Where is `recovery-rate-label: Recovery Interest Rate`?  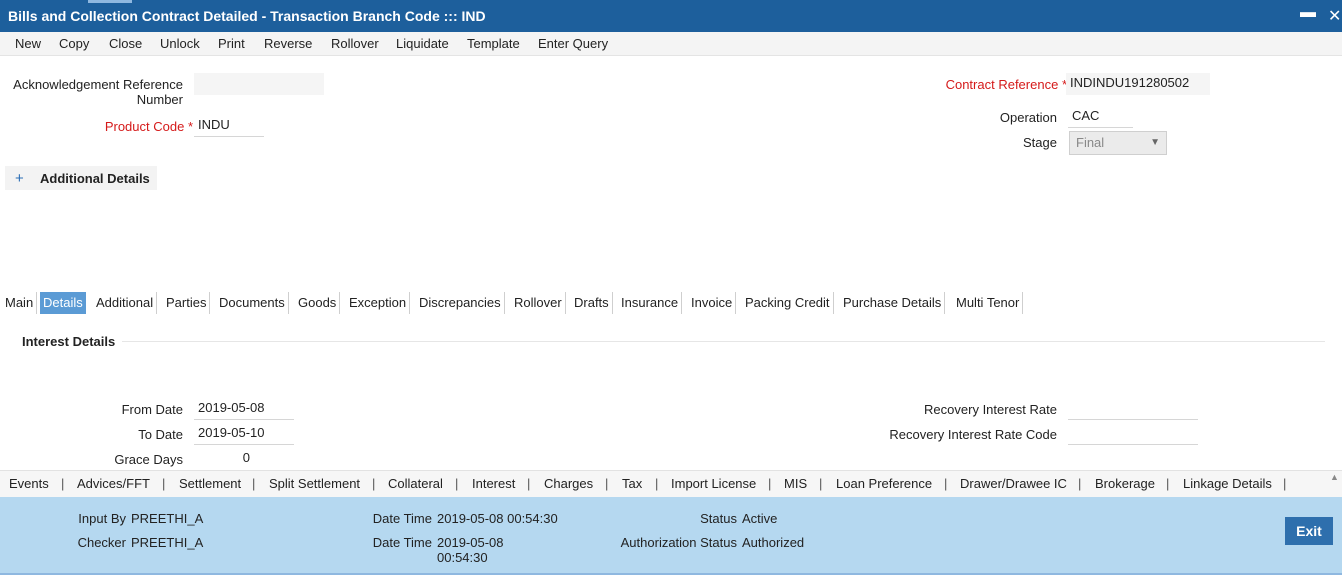 recovery-rate-label: Recovery Interest Rate is located at coordinates (990, 409).